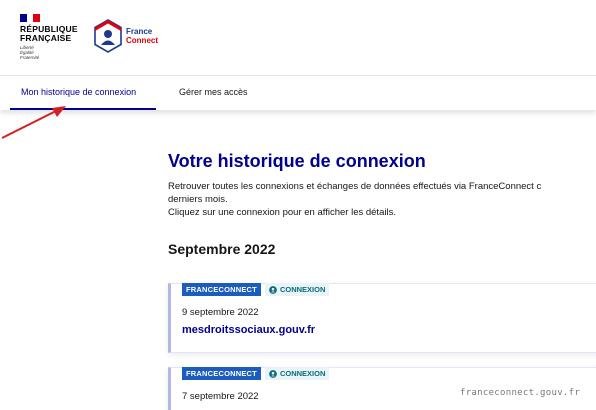 The height and width of the screenshot is (410, 596). I want to click on connection-date: 7 septembre 2022, so click(220, 396).